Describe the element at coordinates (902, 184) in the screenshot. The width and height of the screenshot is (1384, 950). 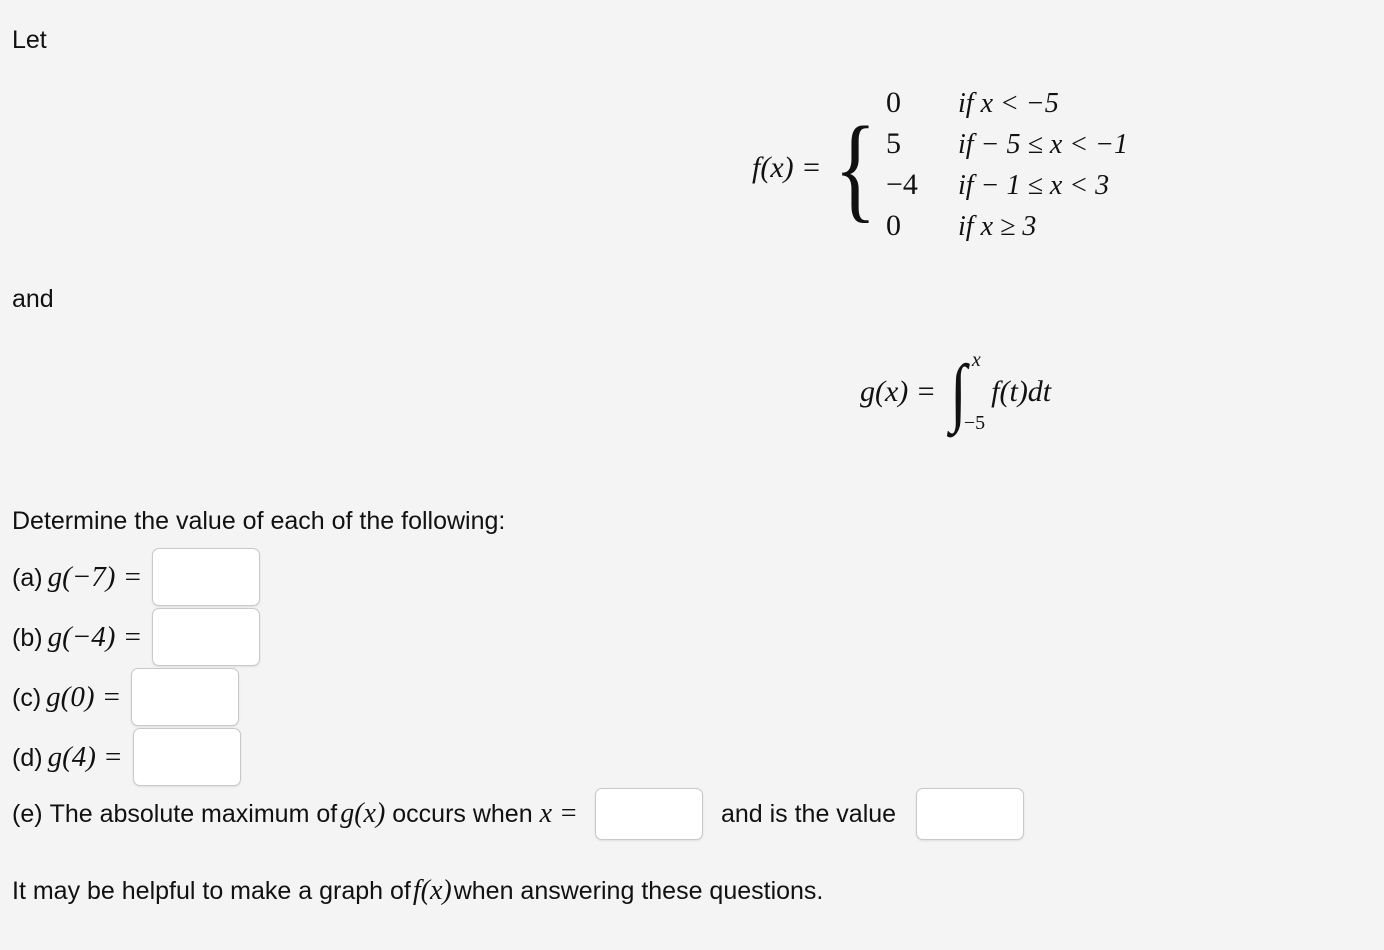
I see `piecewise-value: −4` at that location.